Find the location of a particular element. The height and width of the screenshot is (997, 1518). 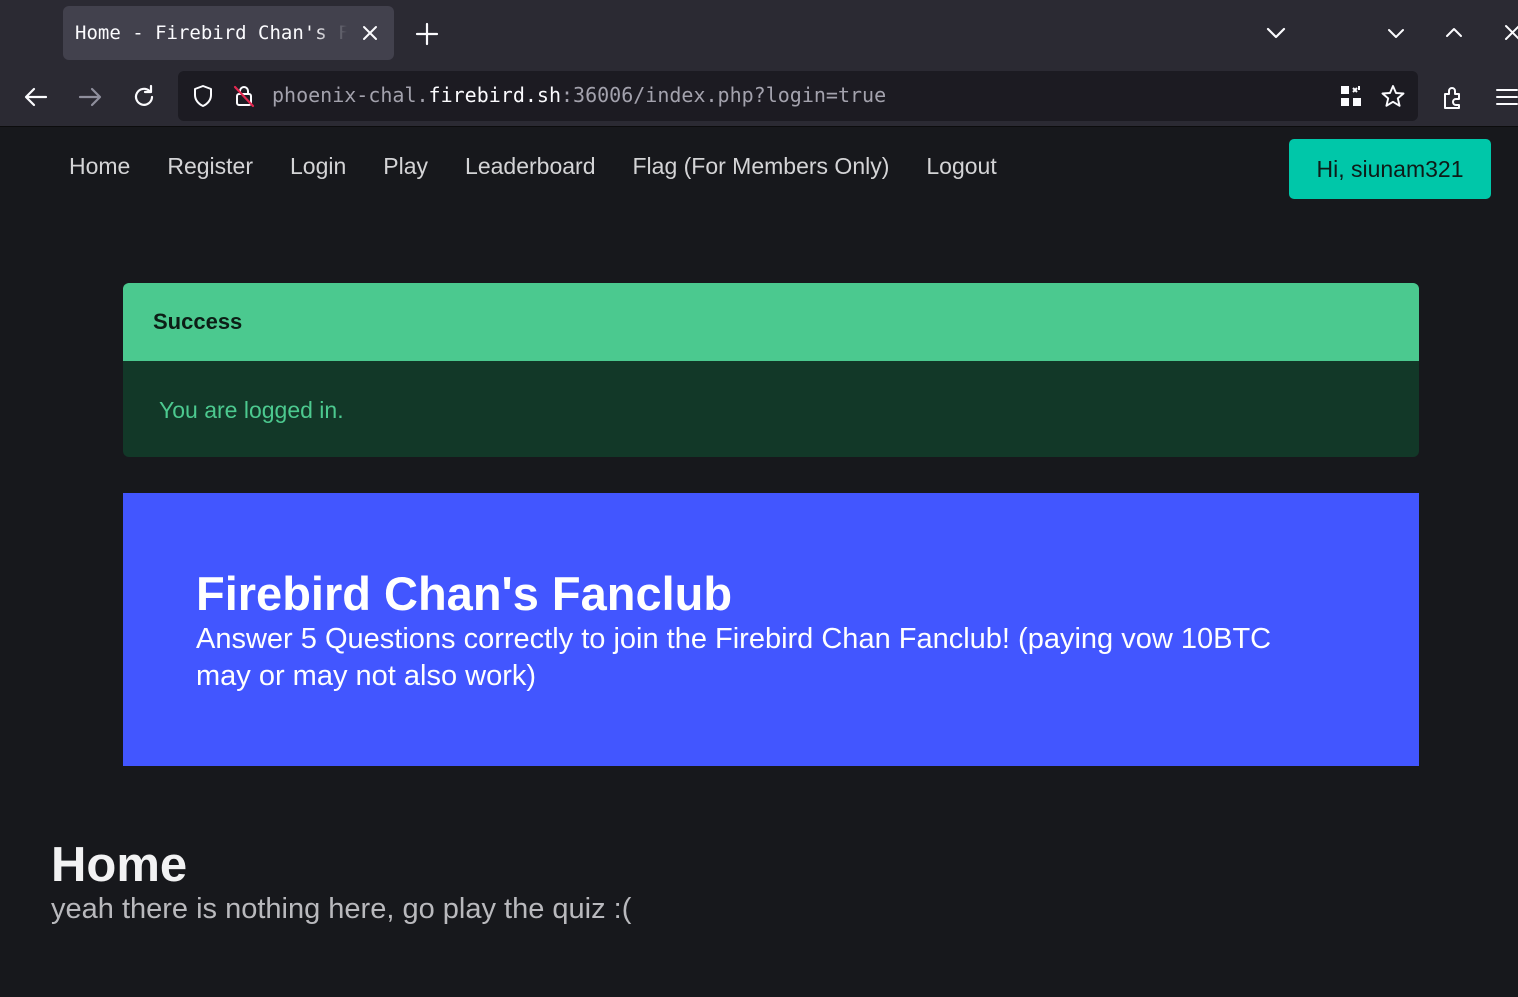

plus-icon is located at coordinates (427, 34).